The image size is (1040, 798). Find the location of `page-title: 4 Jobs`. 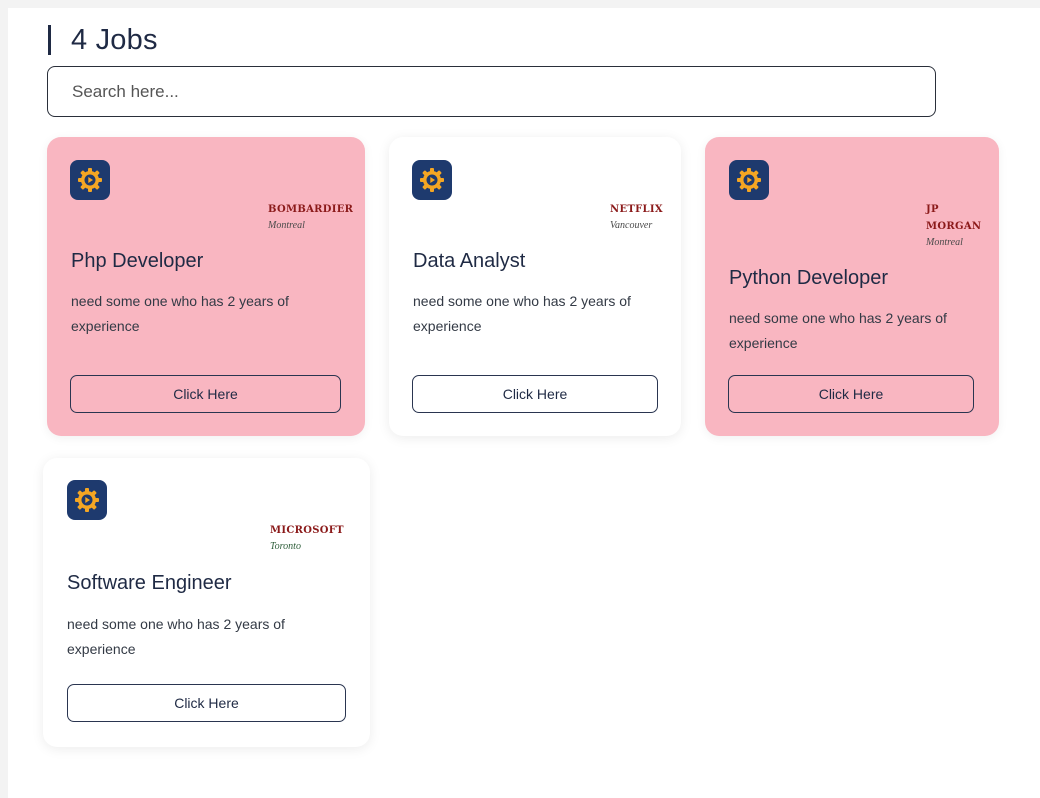

page-title: 4 Jobs is located at coordinates (114, 39).